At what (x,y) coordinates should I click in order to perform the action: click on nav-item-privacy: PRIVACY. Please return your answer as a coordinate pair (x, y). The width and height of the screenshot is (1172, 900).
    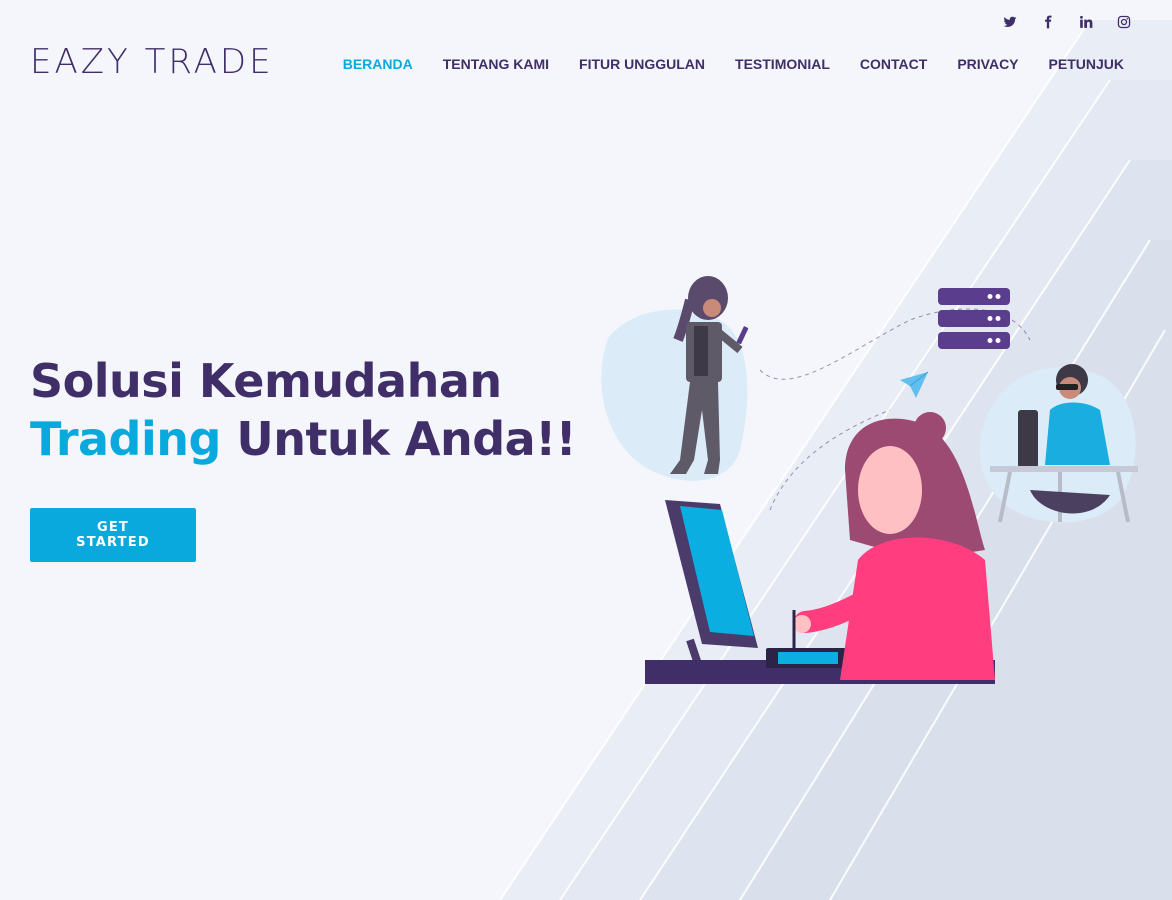
    Looking at the image, I should click on (987, 64).